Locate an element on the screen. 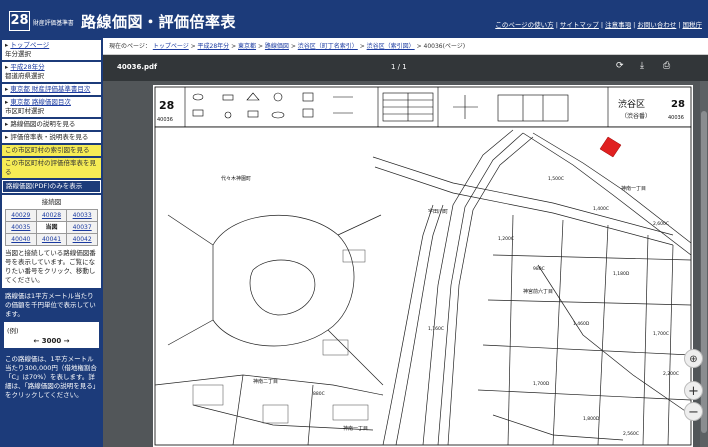 The height and width of the screenshot is (447, 708). sidebar-item-year: ▸ 平成28年分 都道府県選択 is located at coordinates (51, 72).